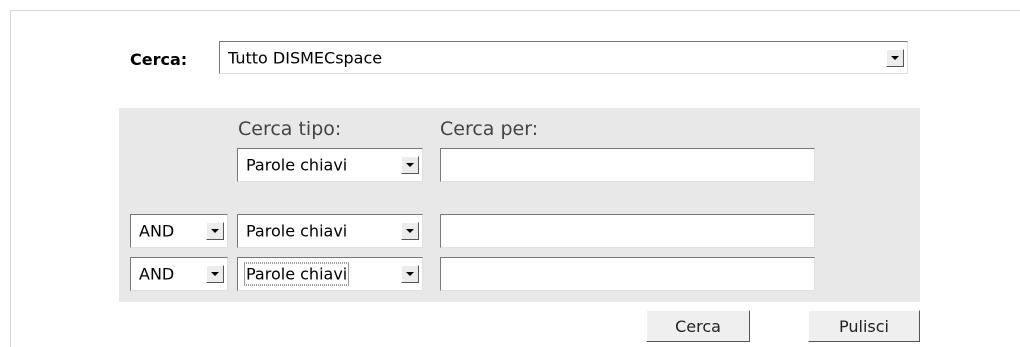  What do you see at coordinates (297, 231) in the screenshot?
I see `search-type-value-2: Parole chiavi` at bounding box center [297, 231].